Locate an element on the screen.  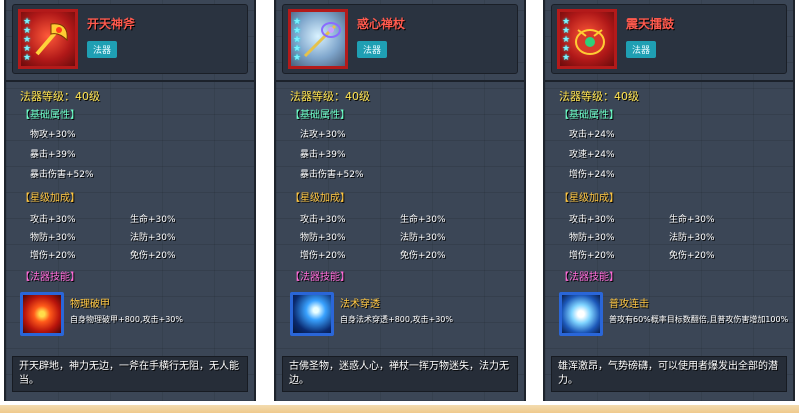
skill-description: 自身物理破甲+800,攻击+30% is located at coordinates (126, 319).